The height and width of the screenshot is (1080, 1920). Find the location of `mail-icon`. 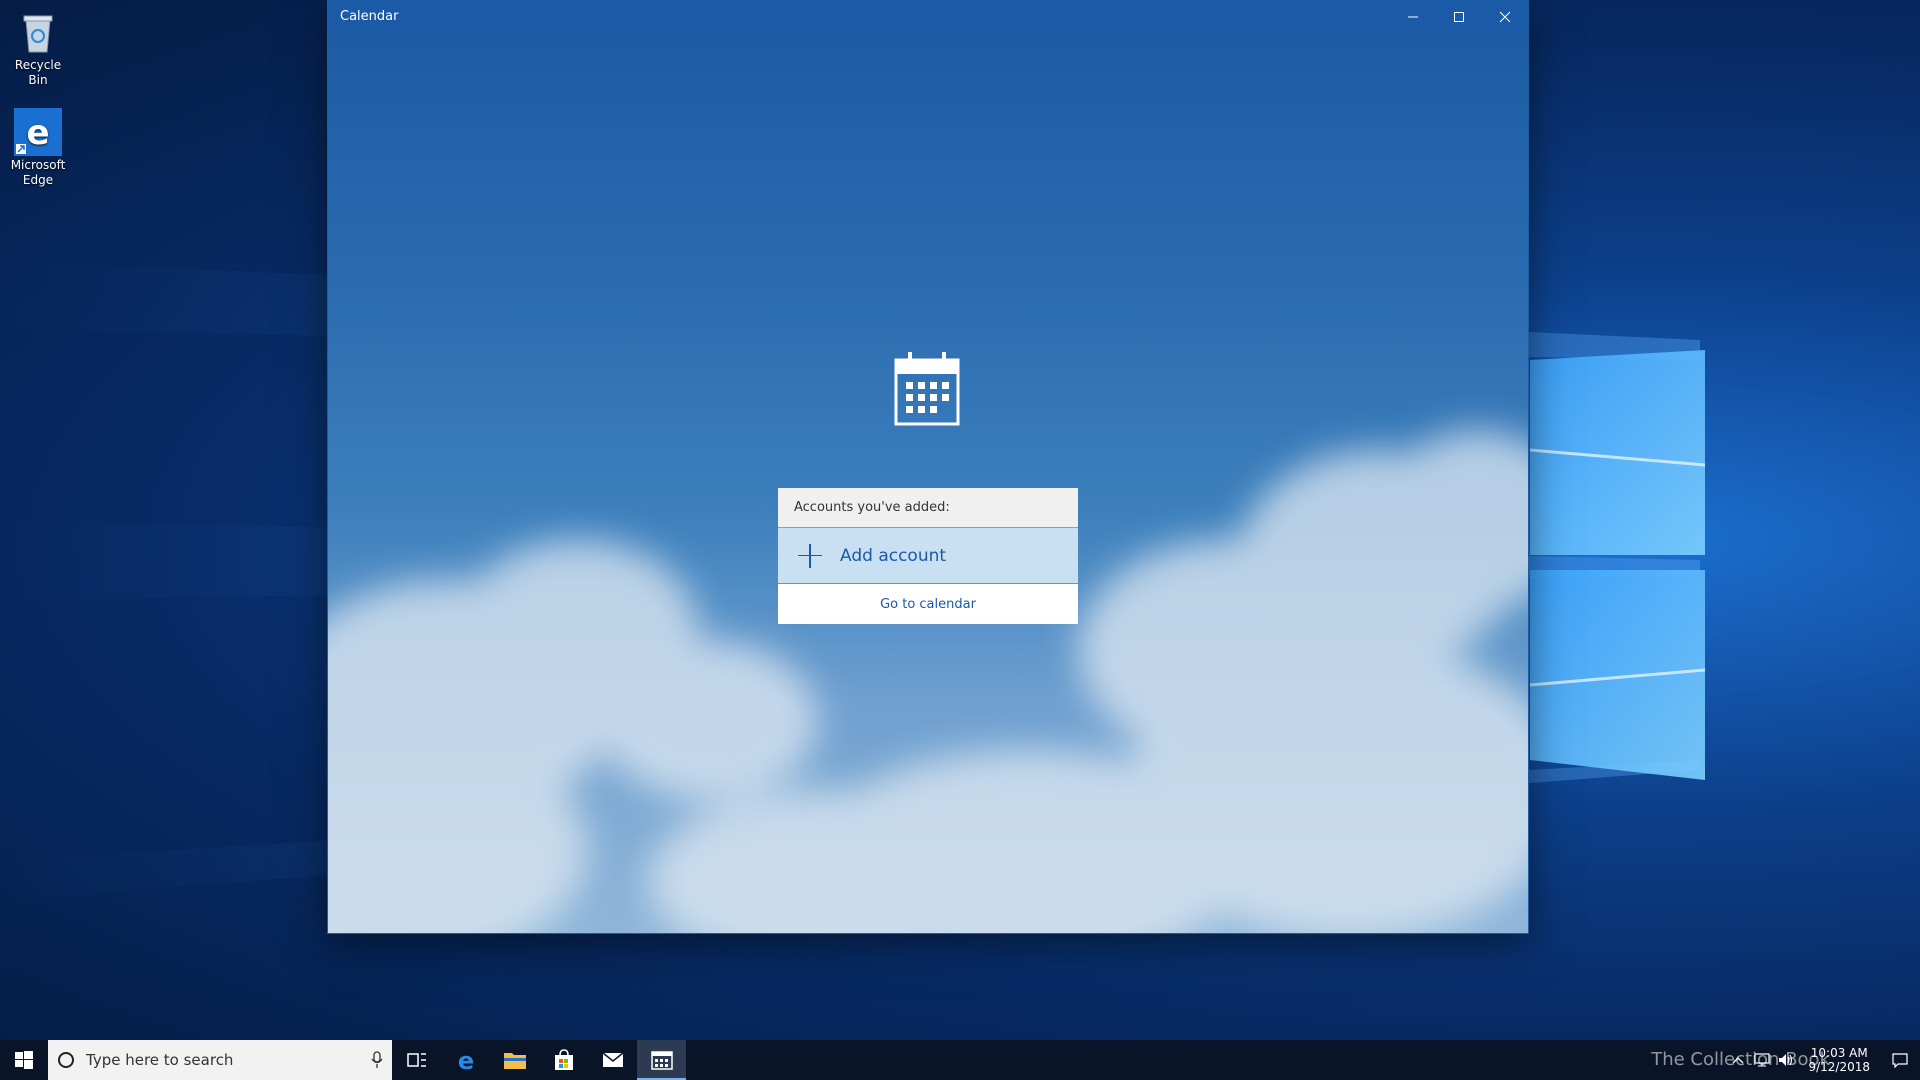

mail-icon is located at coordinates (612, 1059).